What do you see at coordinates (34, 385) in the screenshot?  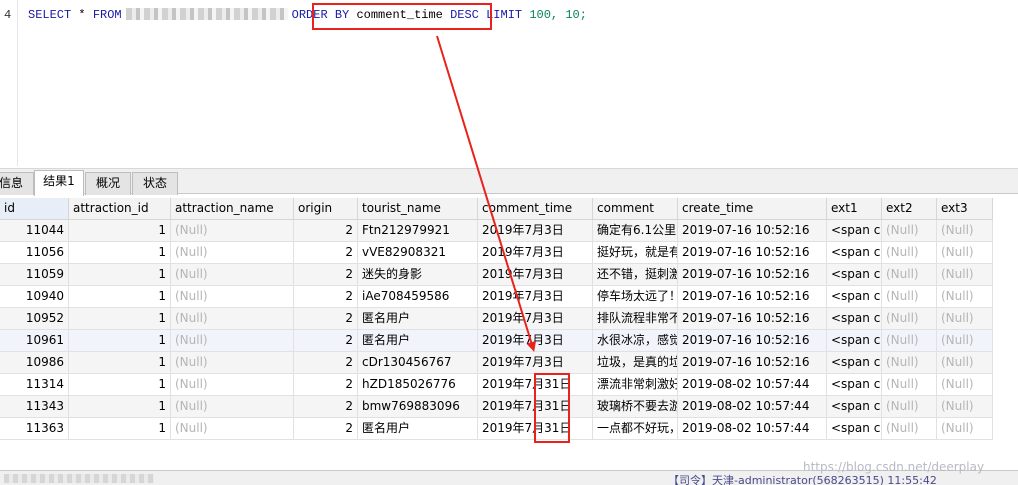 I see `cell-id: 11314` at bounding box center [34, 385].